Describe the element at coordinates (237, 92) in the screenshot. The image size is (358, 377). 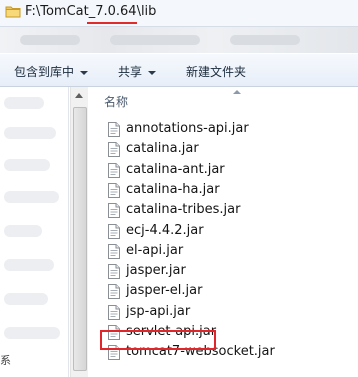
I see `sort-caret-icon` at that location.